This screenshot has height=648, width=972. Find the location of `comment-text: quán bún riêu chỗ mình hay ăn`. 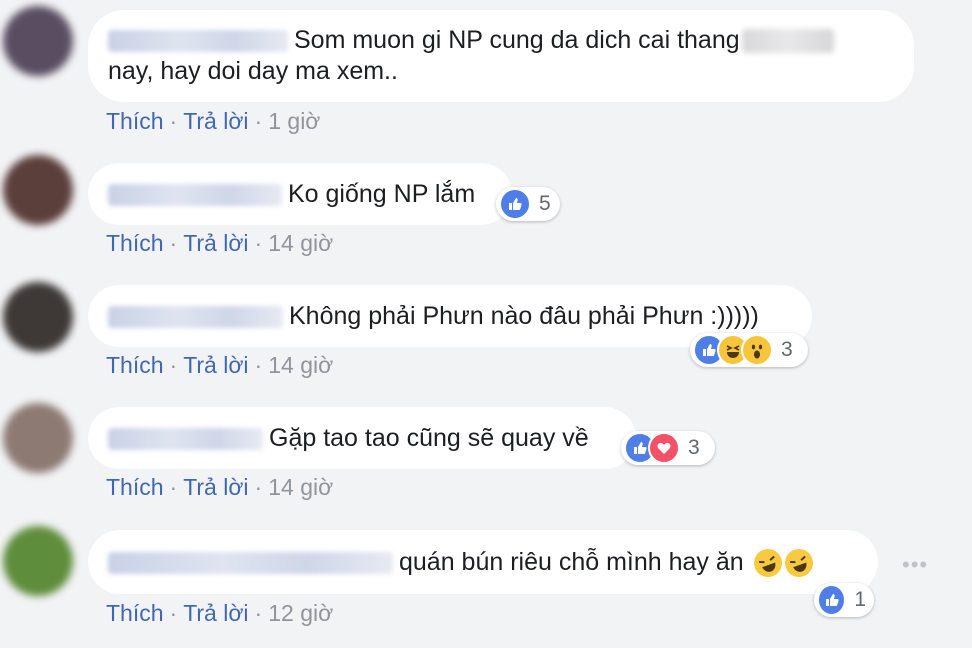

comment-text: quán bún riêu chỗ mình hay ăn is located at coordinates (571, 562).